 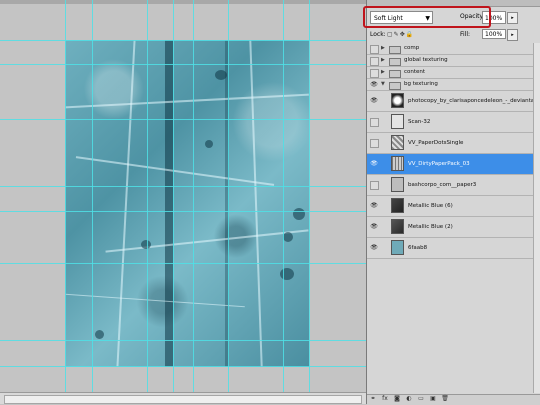 What do you see at coordinates (426, 60) in the screenshot?
I see `layer-name: global texturing` at bounding box center [426, 60].